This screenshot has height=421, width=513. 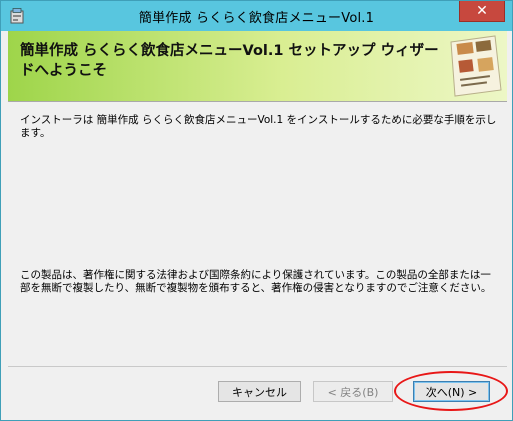 What do you see at coordinates (259, 391) in the screenshot?
I see `cancel-button: キャンセル` at bounding box center [259, 391].